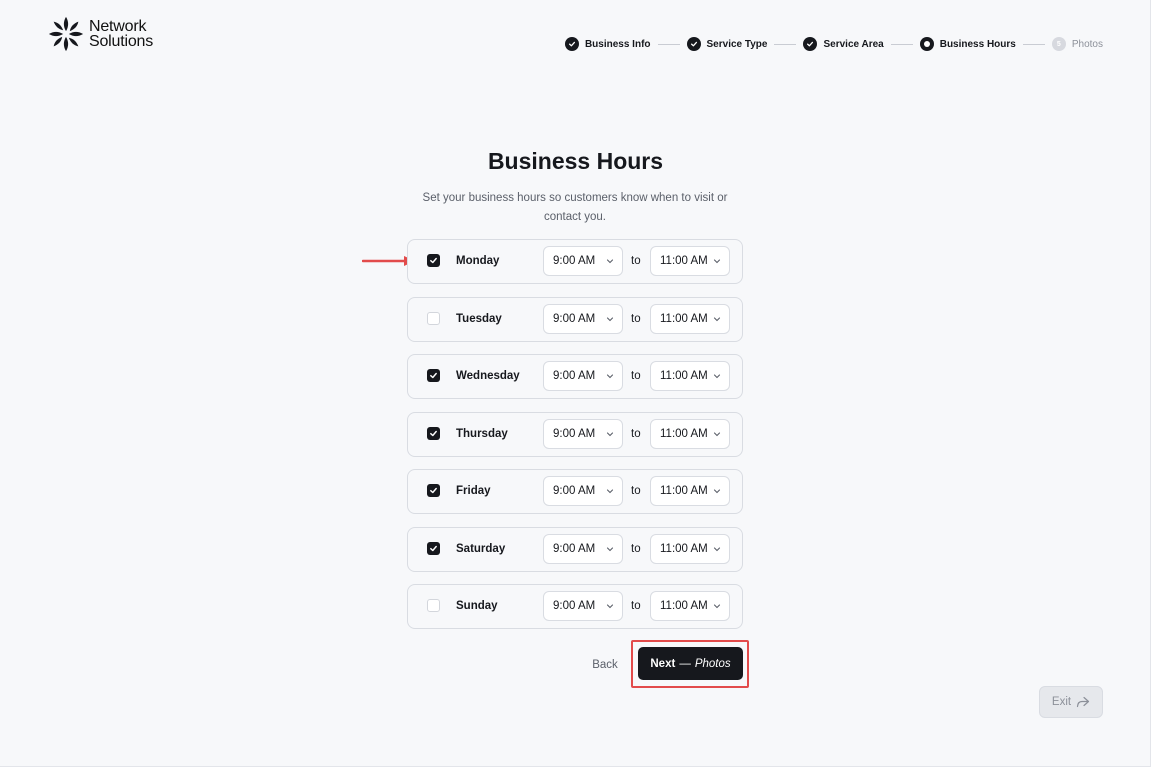 Image resolution: width=1151 pixels, height=767 pixels. Describe the element at coordinates (926, 44) in the screenshot. I see `step-current-dot-icon` at that location.